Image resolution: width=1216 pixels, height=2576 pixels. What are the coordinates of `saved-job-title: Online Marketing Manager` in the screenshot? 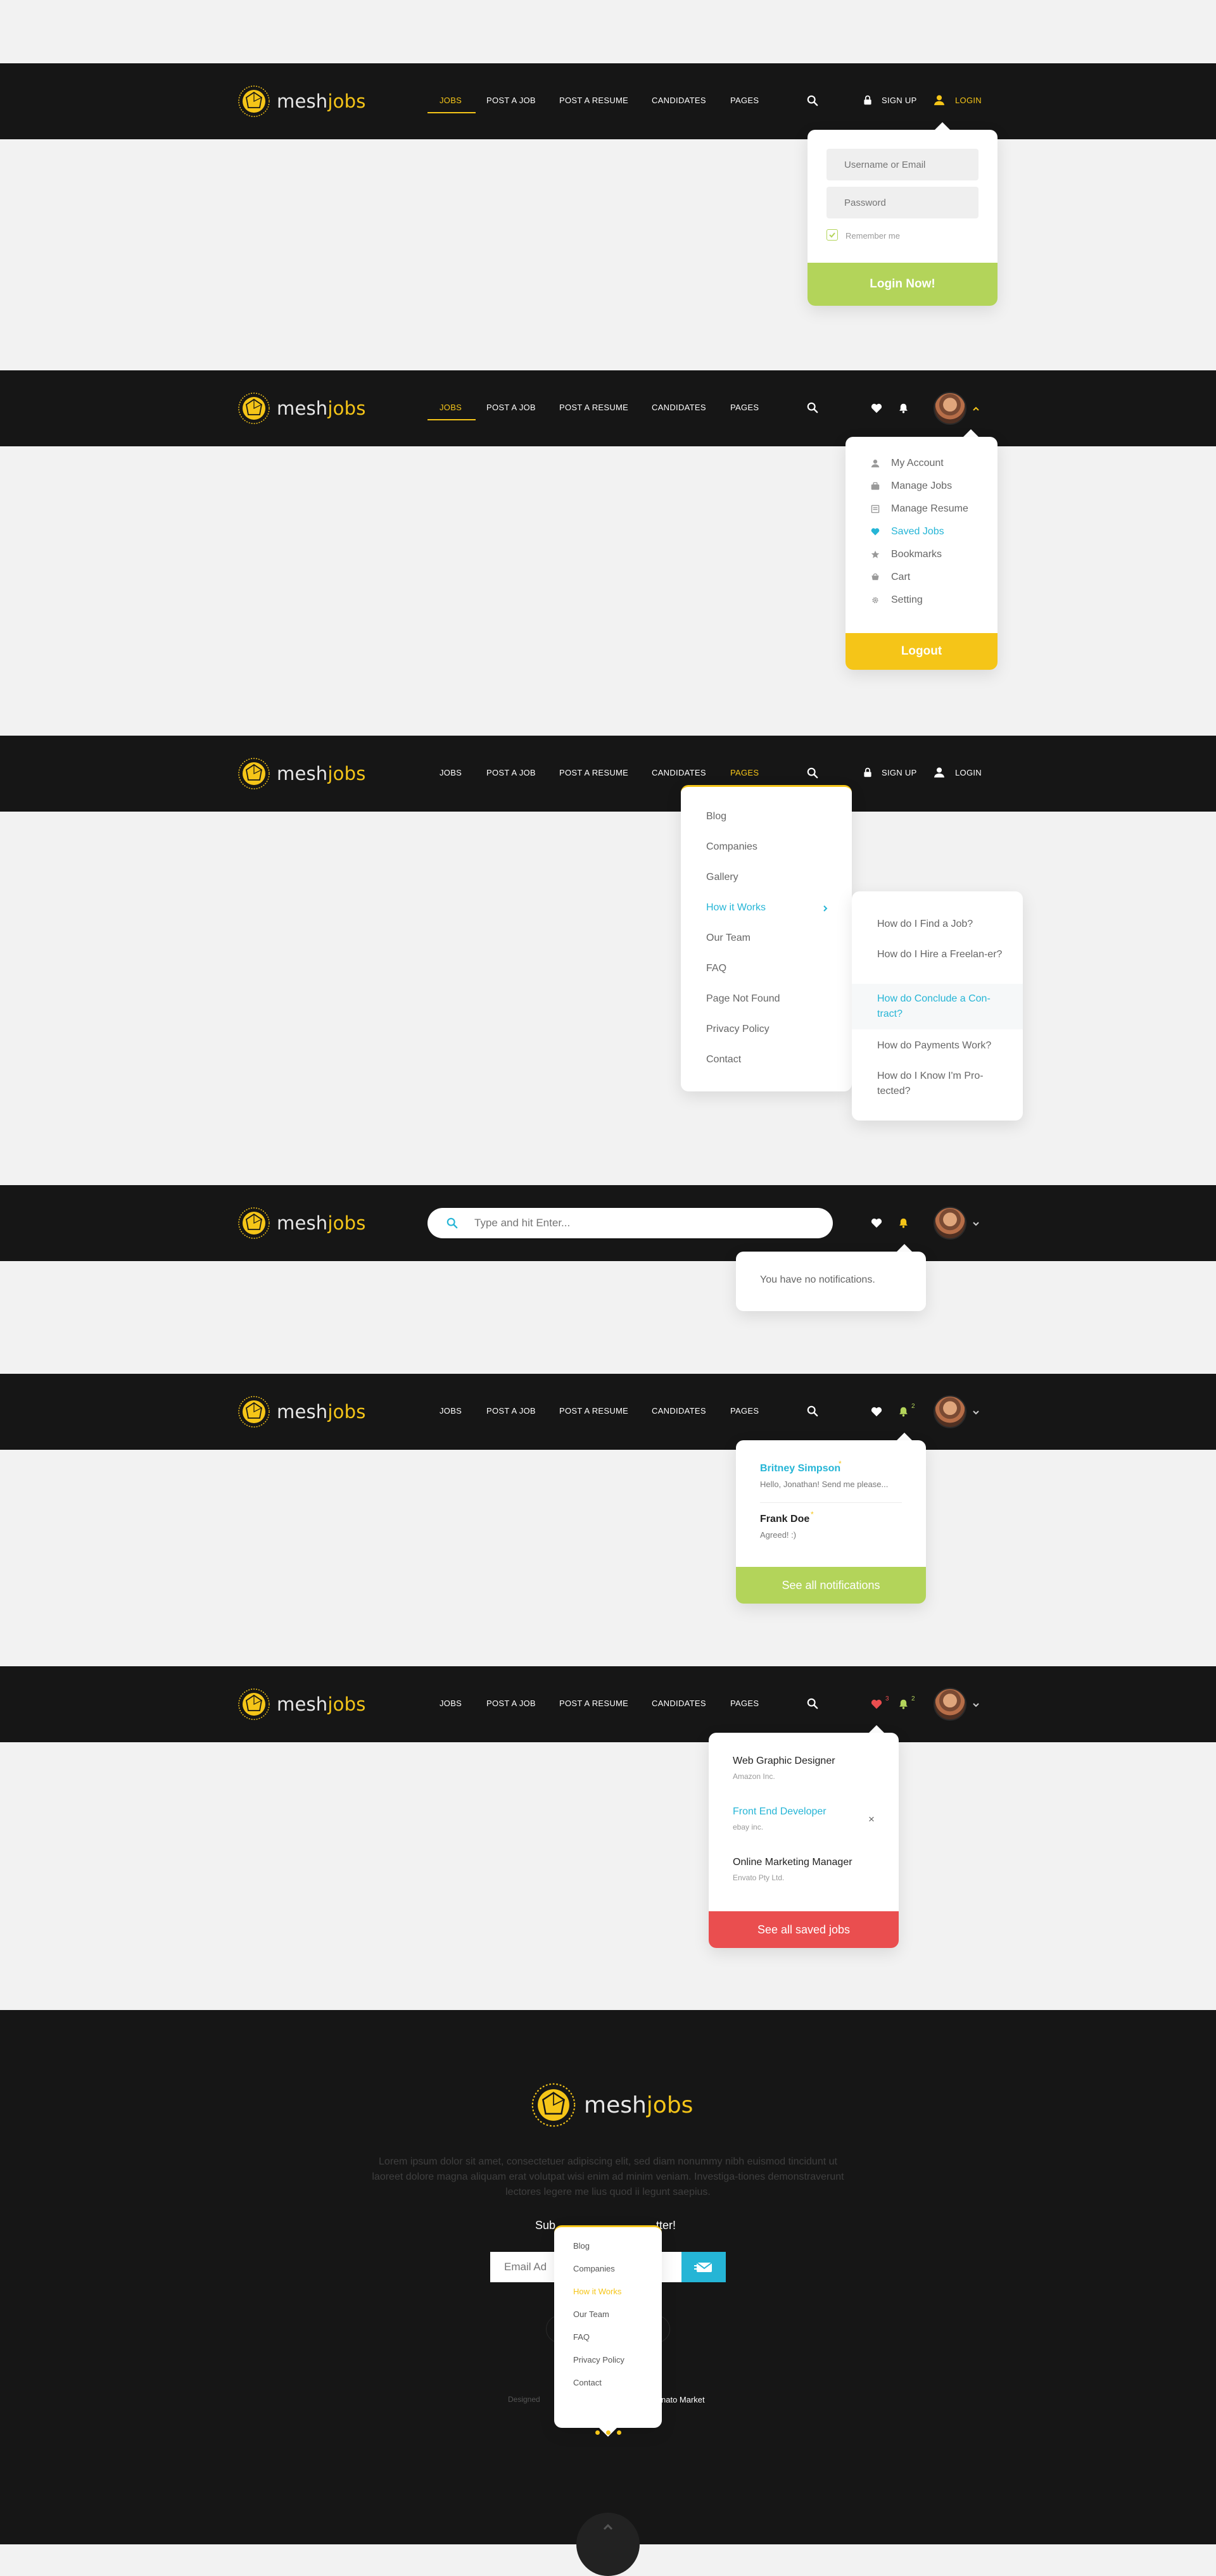 It's located at (792, 1862).